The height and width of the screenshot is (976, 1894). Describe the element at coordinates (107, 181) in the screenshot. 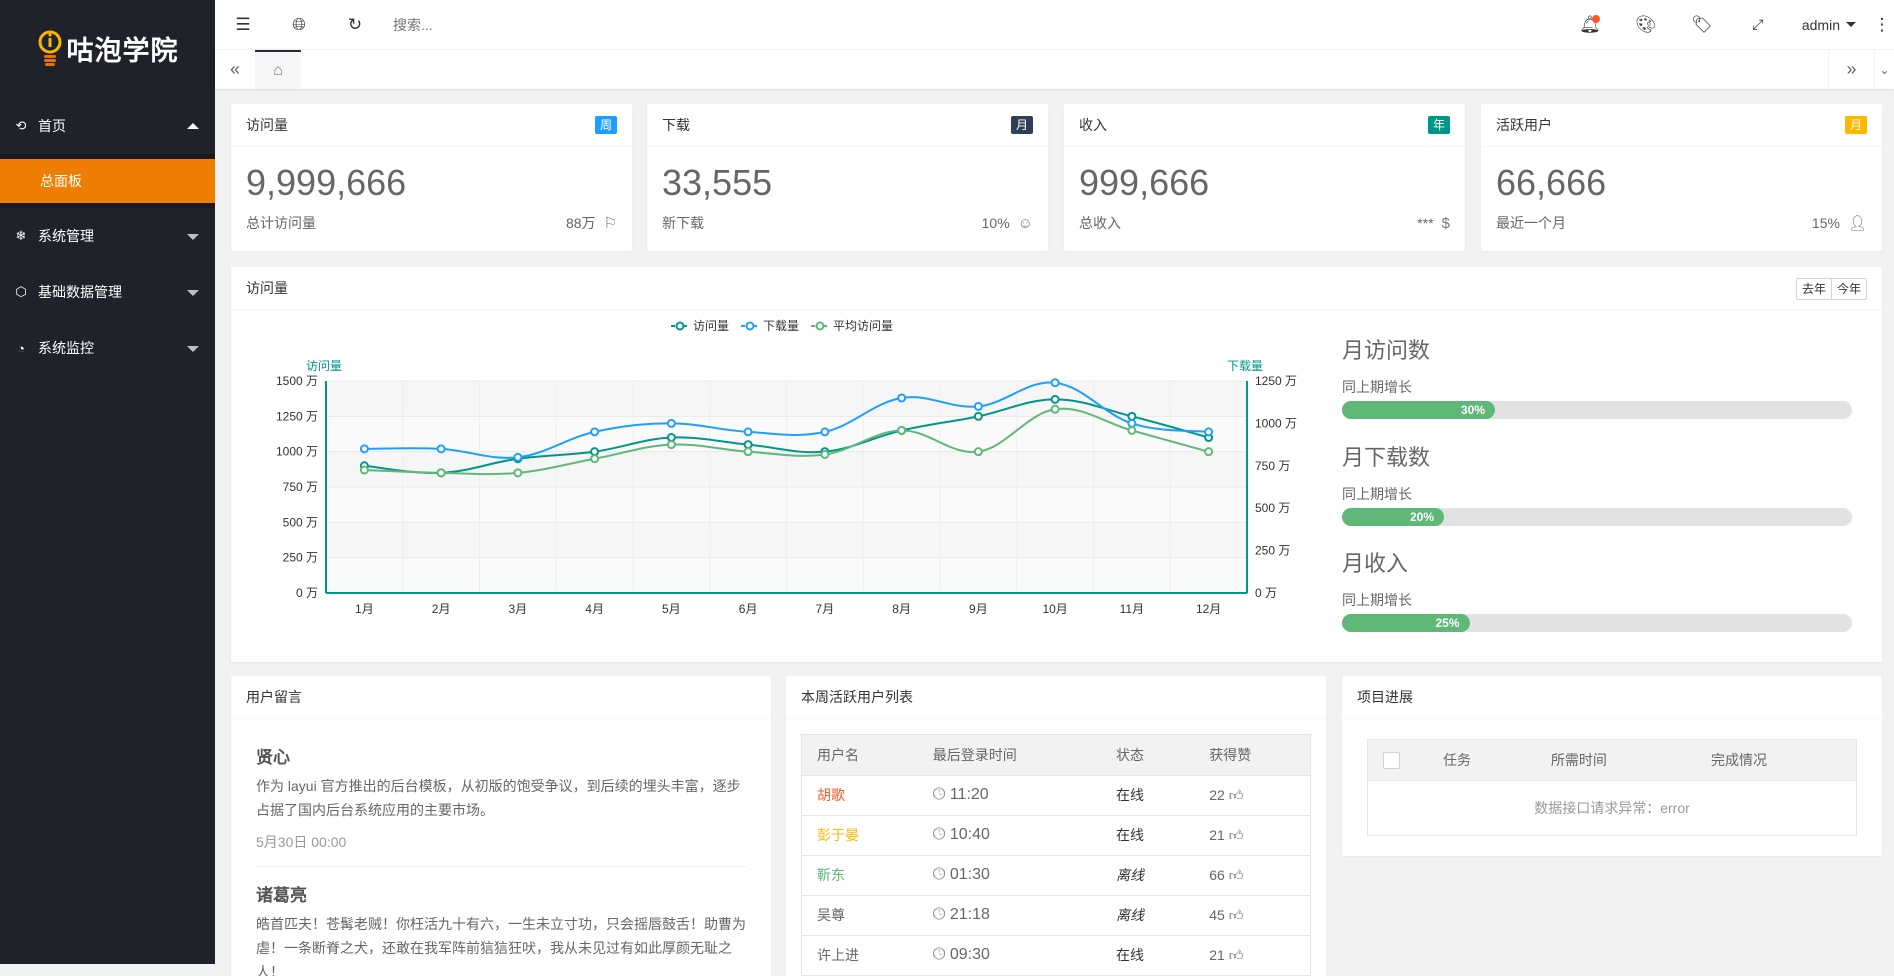

I see `sidebar-item-dashboard: 总面板` at that location.